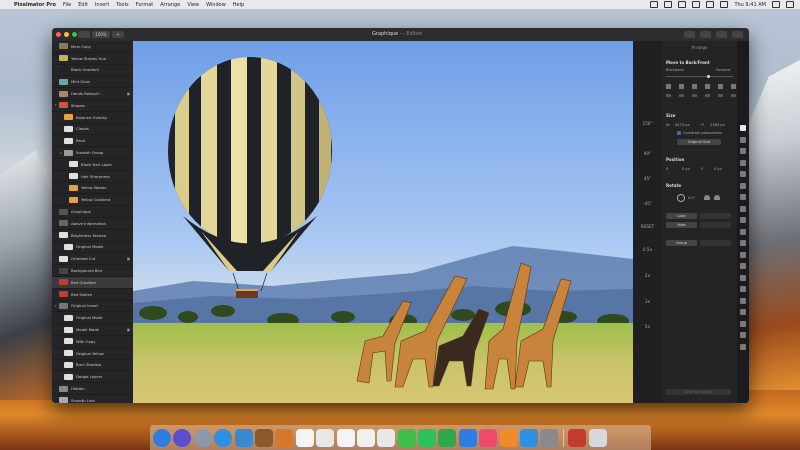 This screenshot has height=450, width=800. What do you see at coordinates (743, 300) in the screenshot?
I see `fill-icon` at bounding box center [743, 300].